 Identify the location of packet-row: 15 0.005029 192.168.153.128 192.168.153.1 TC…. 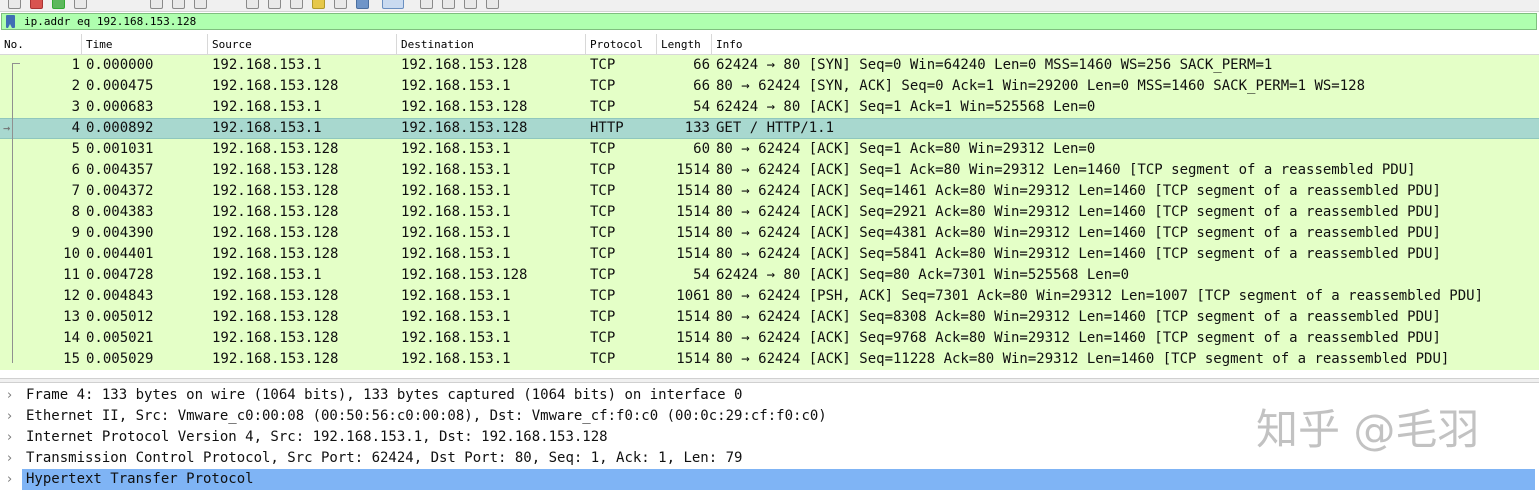
(769, 359).